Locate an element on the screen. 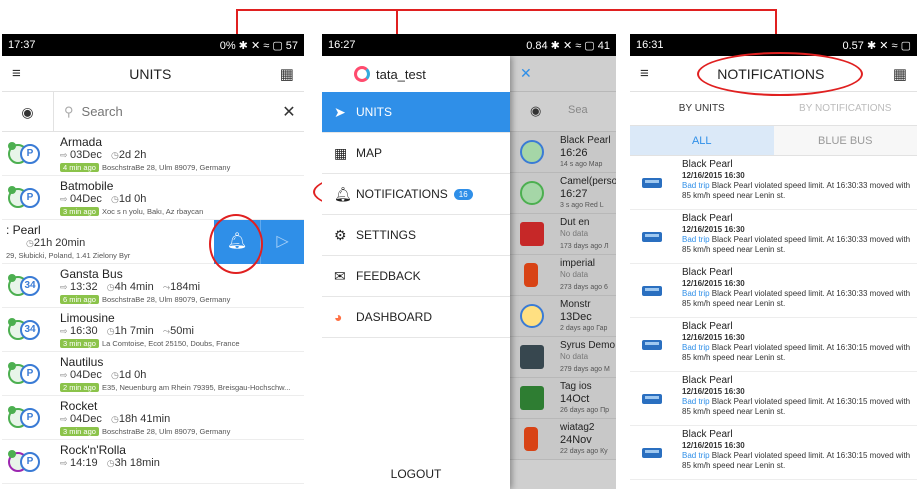 The height and width of the screenshot is (489, 917). play-button: ▷ is located at coordinates (282, 242).